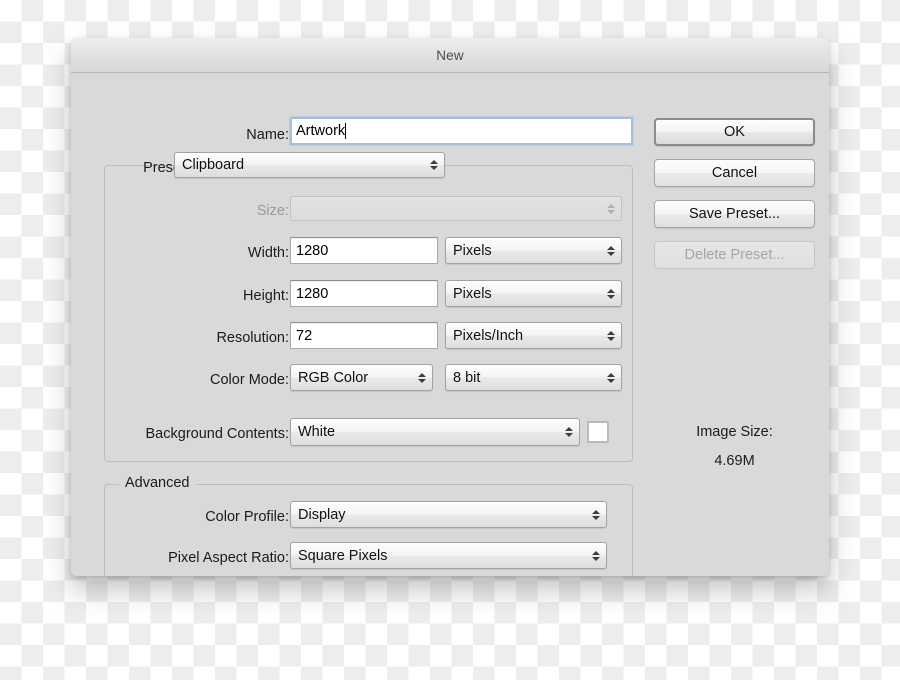  Describe the element at coordinates (249, 380) in the screenshot. I see `color-mode-label: Color Mode:` at that location.